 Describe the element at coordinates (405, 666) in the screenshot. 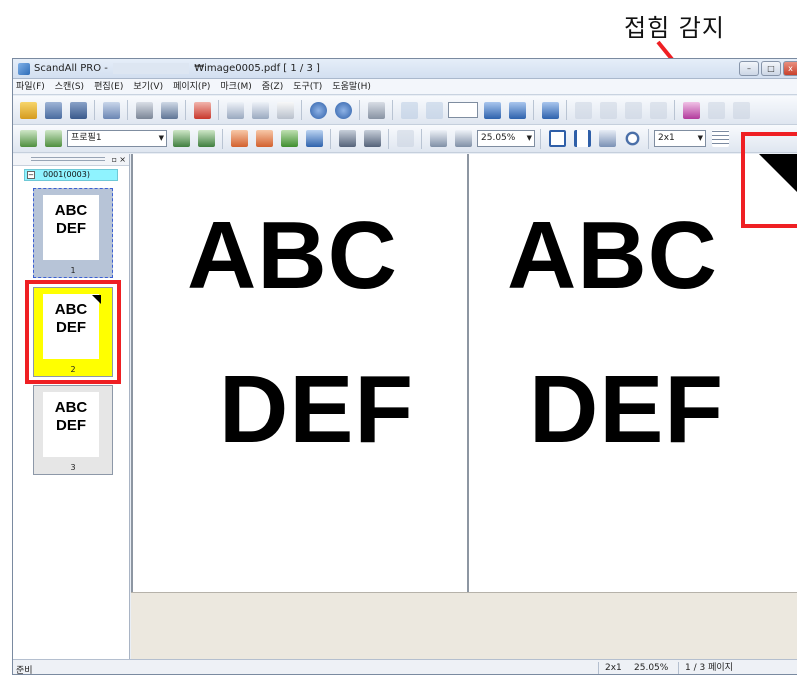

I see `status-bar: 준비 2x1 25.05% 1 / 3 페이지` at that location.